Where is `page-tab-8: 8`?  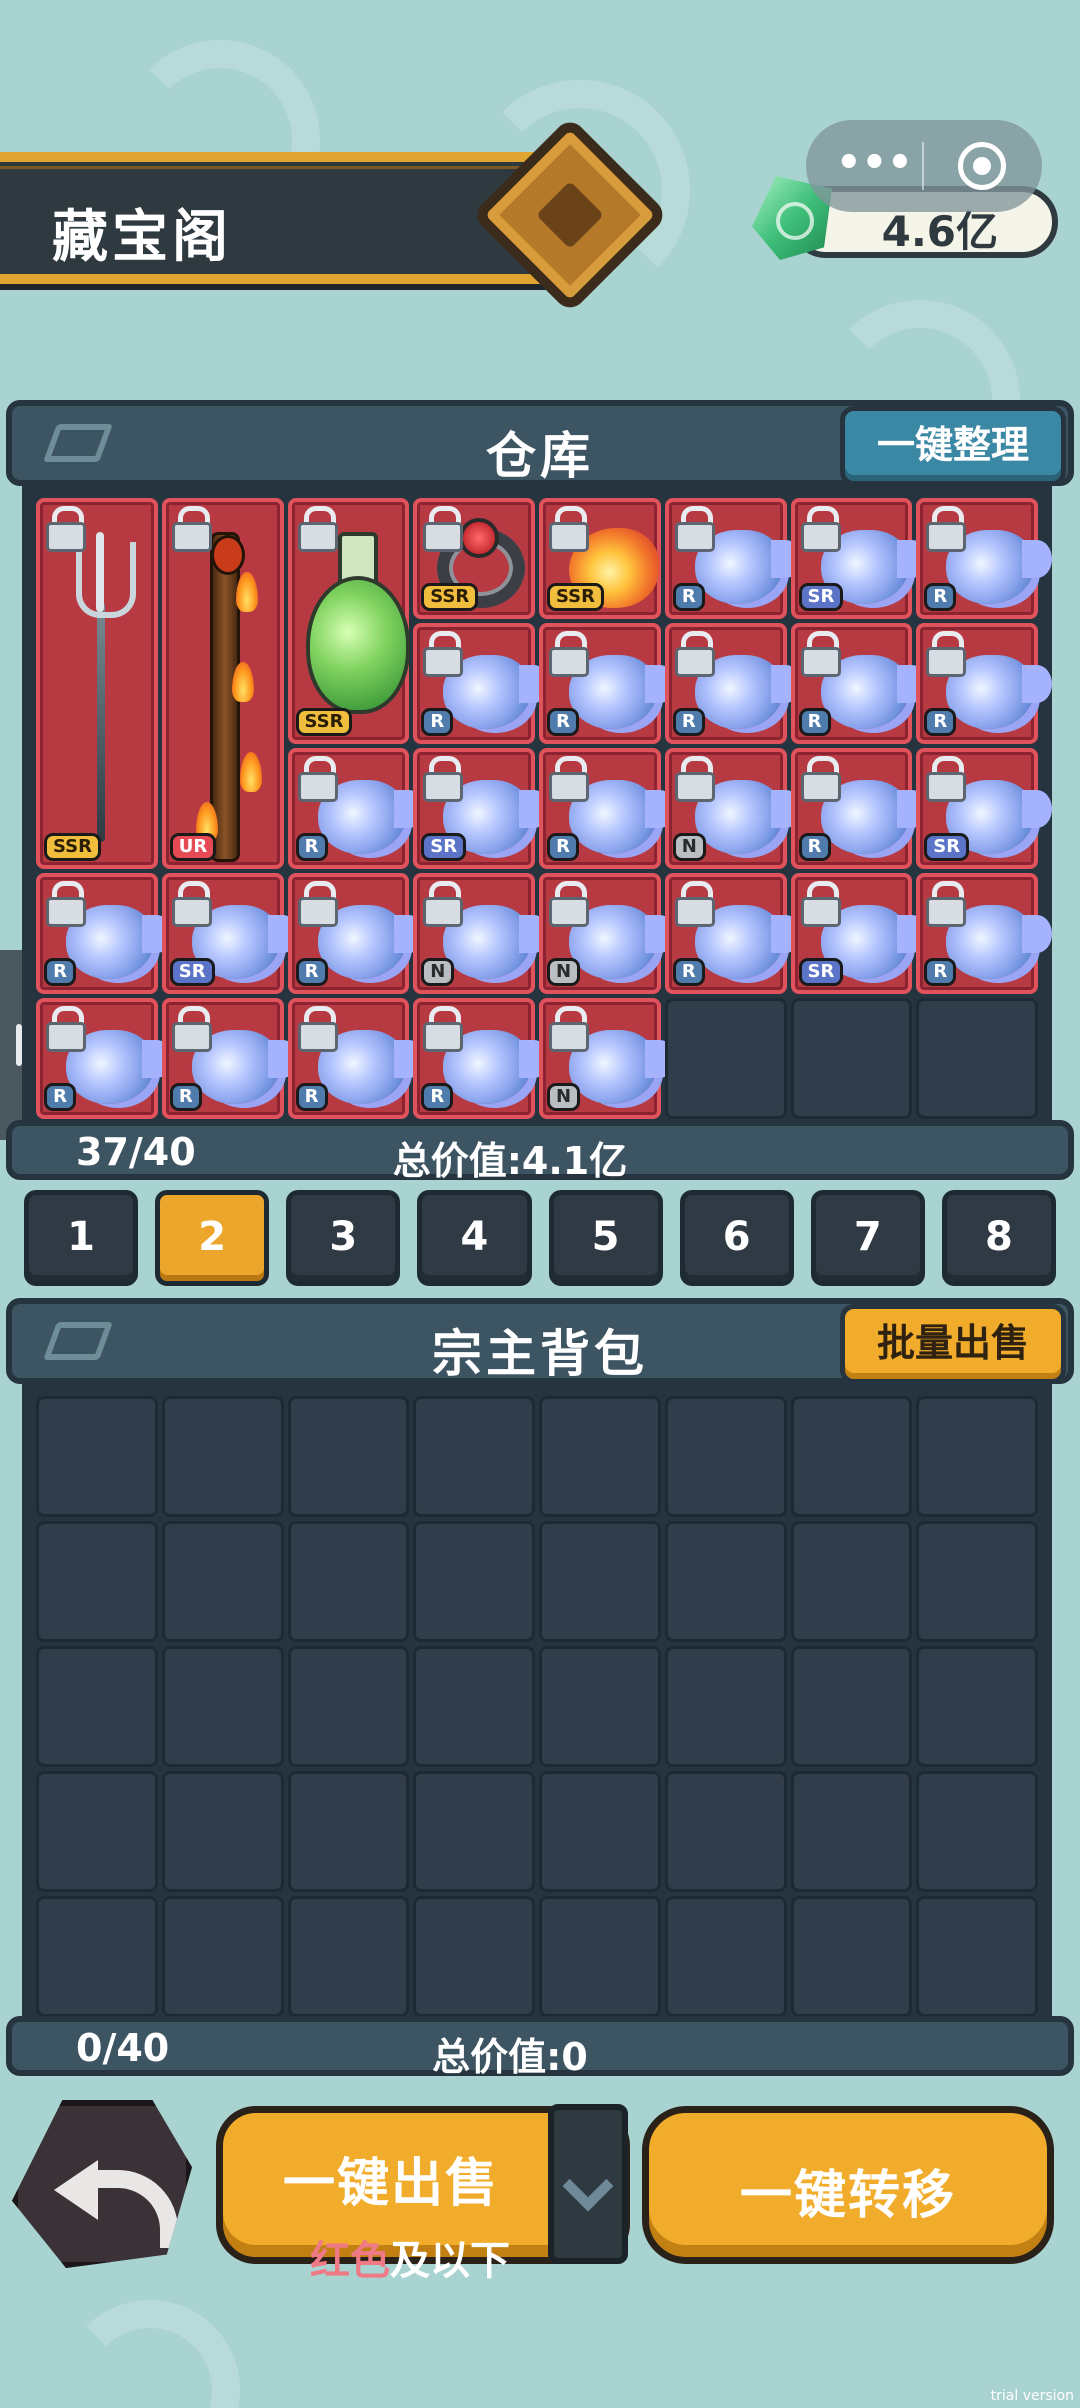
page-tab-8: 8 is located at coordinates (998, 1238).